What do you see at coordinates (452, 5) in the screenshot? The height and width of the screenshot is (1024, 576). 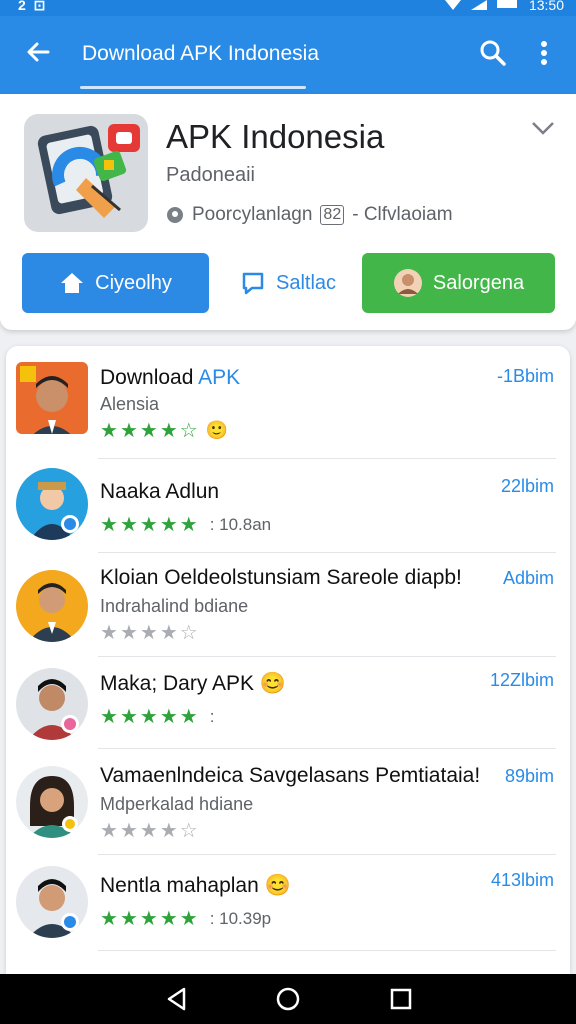 I see `wifi-icon` at bounding box center [452, 5].